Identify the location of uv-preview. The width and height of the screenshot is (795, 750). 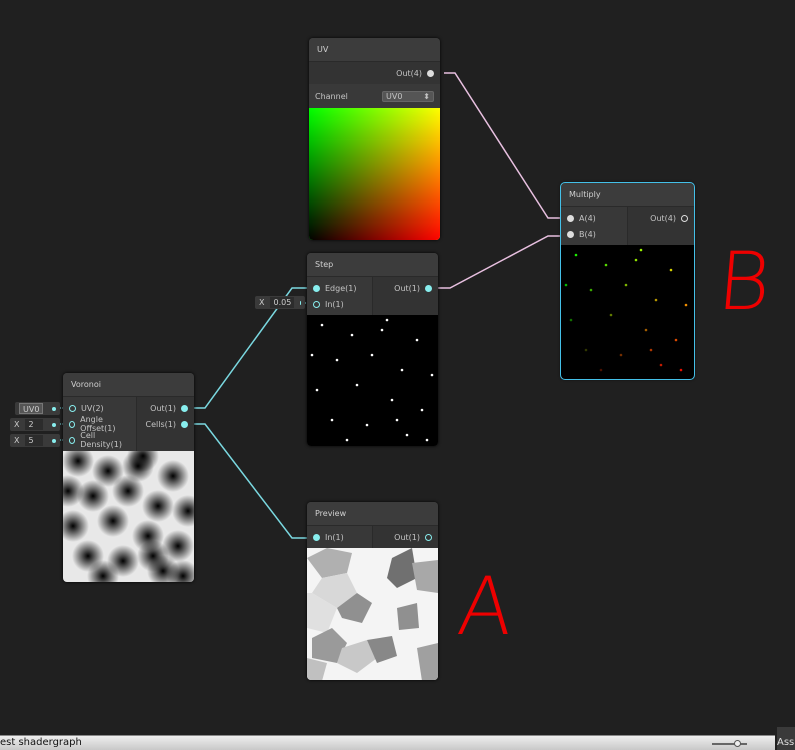
(374, 174).